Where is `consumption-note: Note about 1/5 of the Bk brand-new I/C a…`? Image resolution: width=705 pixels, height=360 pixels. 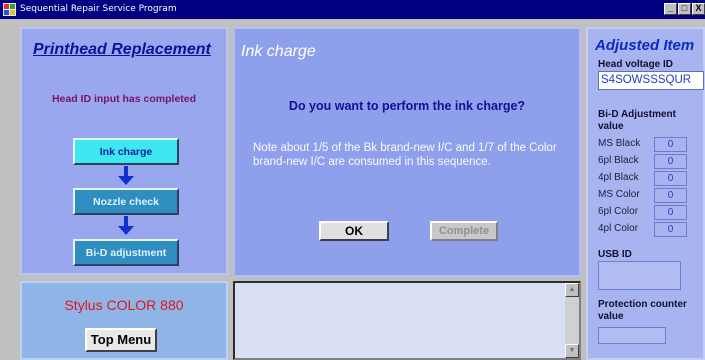
consumption-note: Note about 1/5 of the Bk brand-new I/C a… is located at coordinates (405, 155).